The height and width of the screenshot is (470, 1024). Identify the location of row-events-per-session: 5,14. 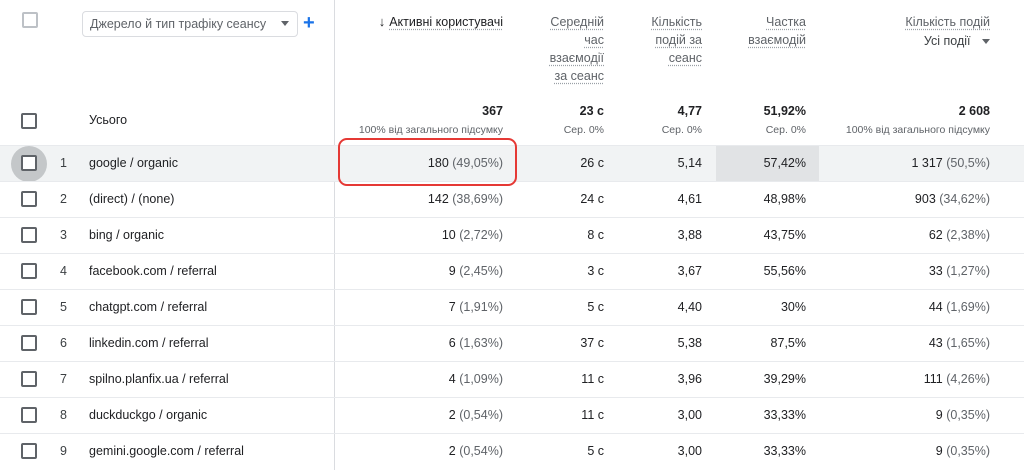
(689, 163).